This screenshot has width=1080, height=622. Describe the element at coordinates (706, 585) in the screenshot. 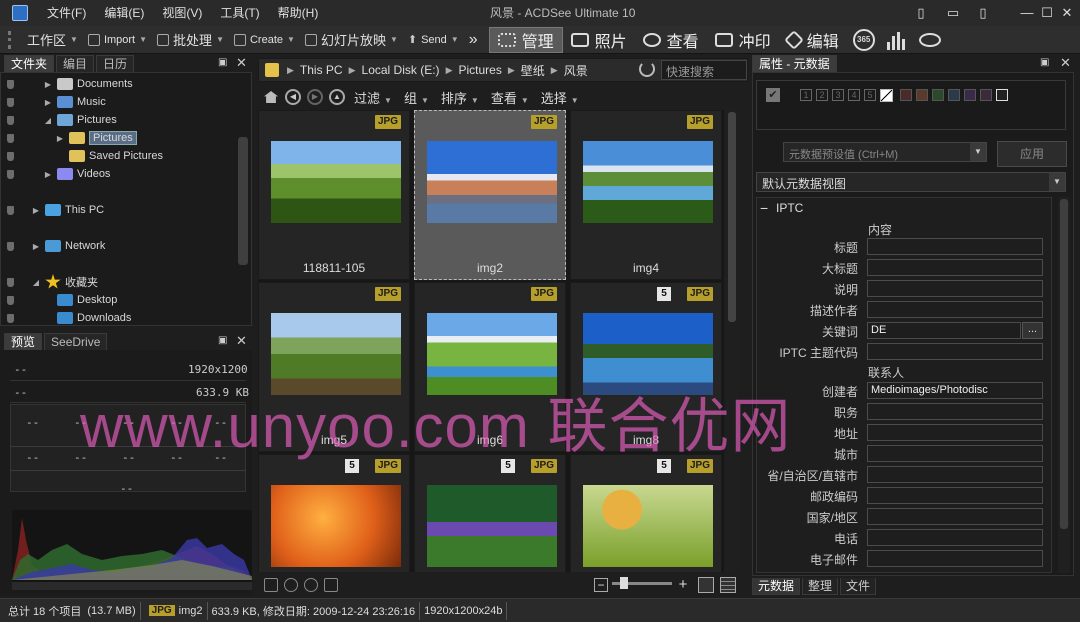

I see `thumbnail-view-icon` at that location.